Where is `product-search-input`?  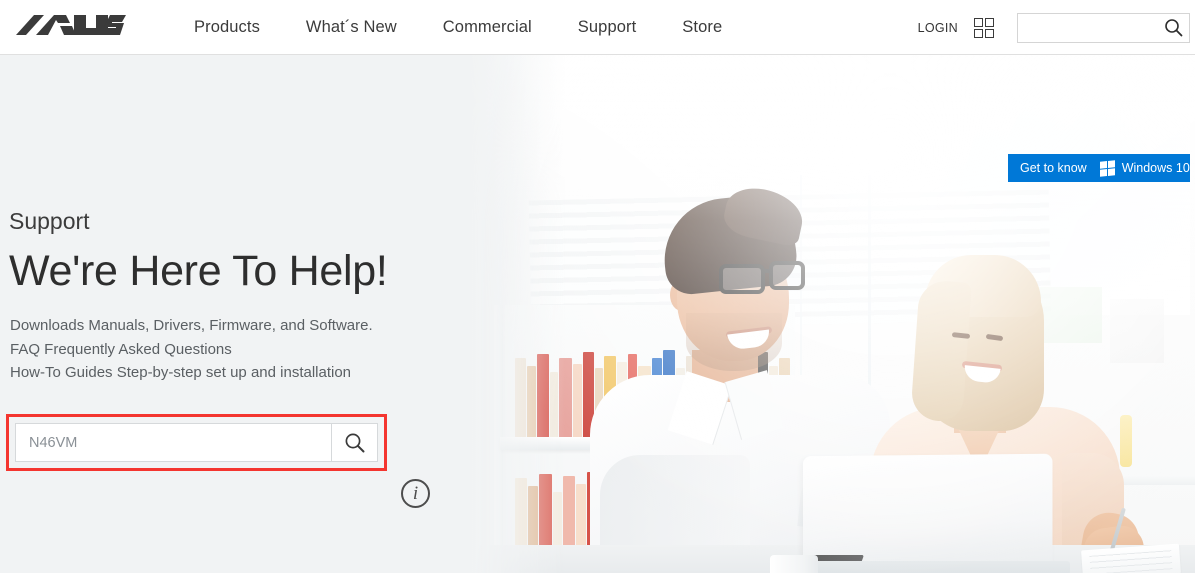 product-search-input is located at coordinates (173, 442).